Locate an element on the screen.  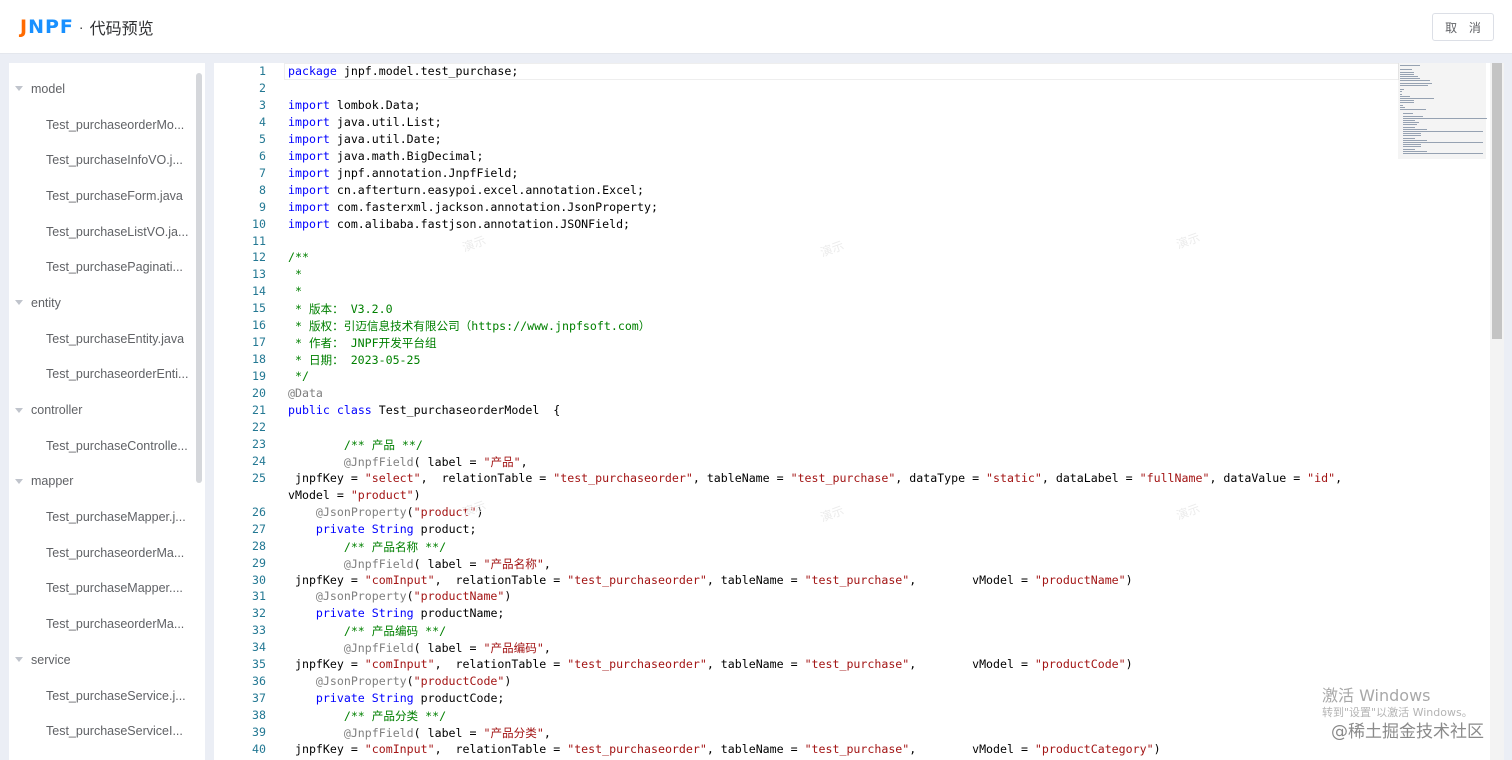
code-line: private String productCode; is located at coordinates (396, 698).